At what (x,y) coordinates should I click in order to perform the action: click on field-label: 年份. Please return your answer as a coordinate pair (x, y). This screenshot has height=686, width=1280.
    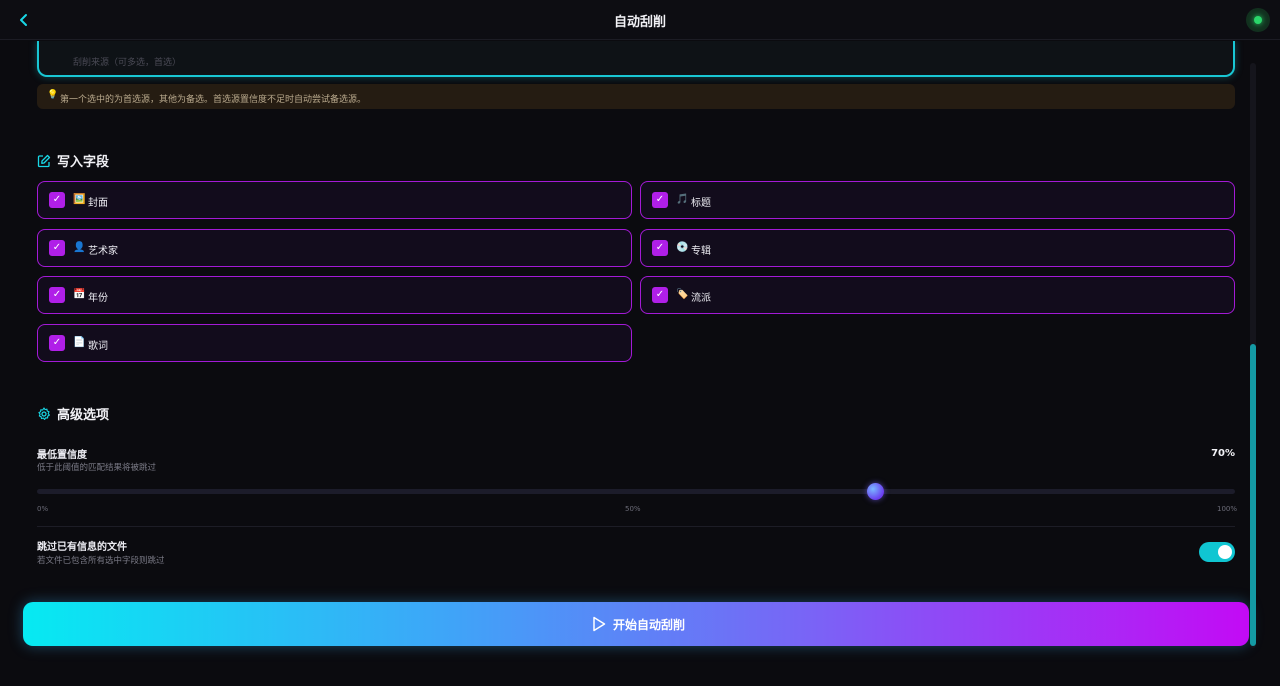
    Looking at the image, I should click on (98, 298).